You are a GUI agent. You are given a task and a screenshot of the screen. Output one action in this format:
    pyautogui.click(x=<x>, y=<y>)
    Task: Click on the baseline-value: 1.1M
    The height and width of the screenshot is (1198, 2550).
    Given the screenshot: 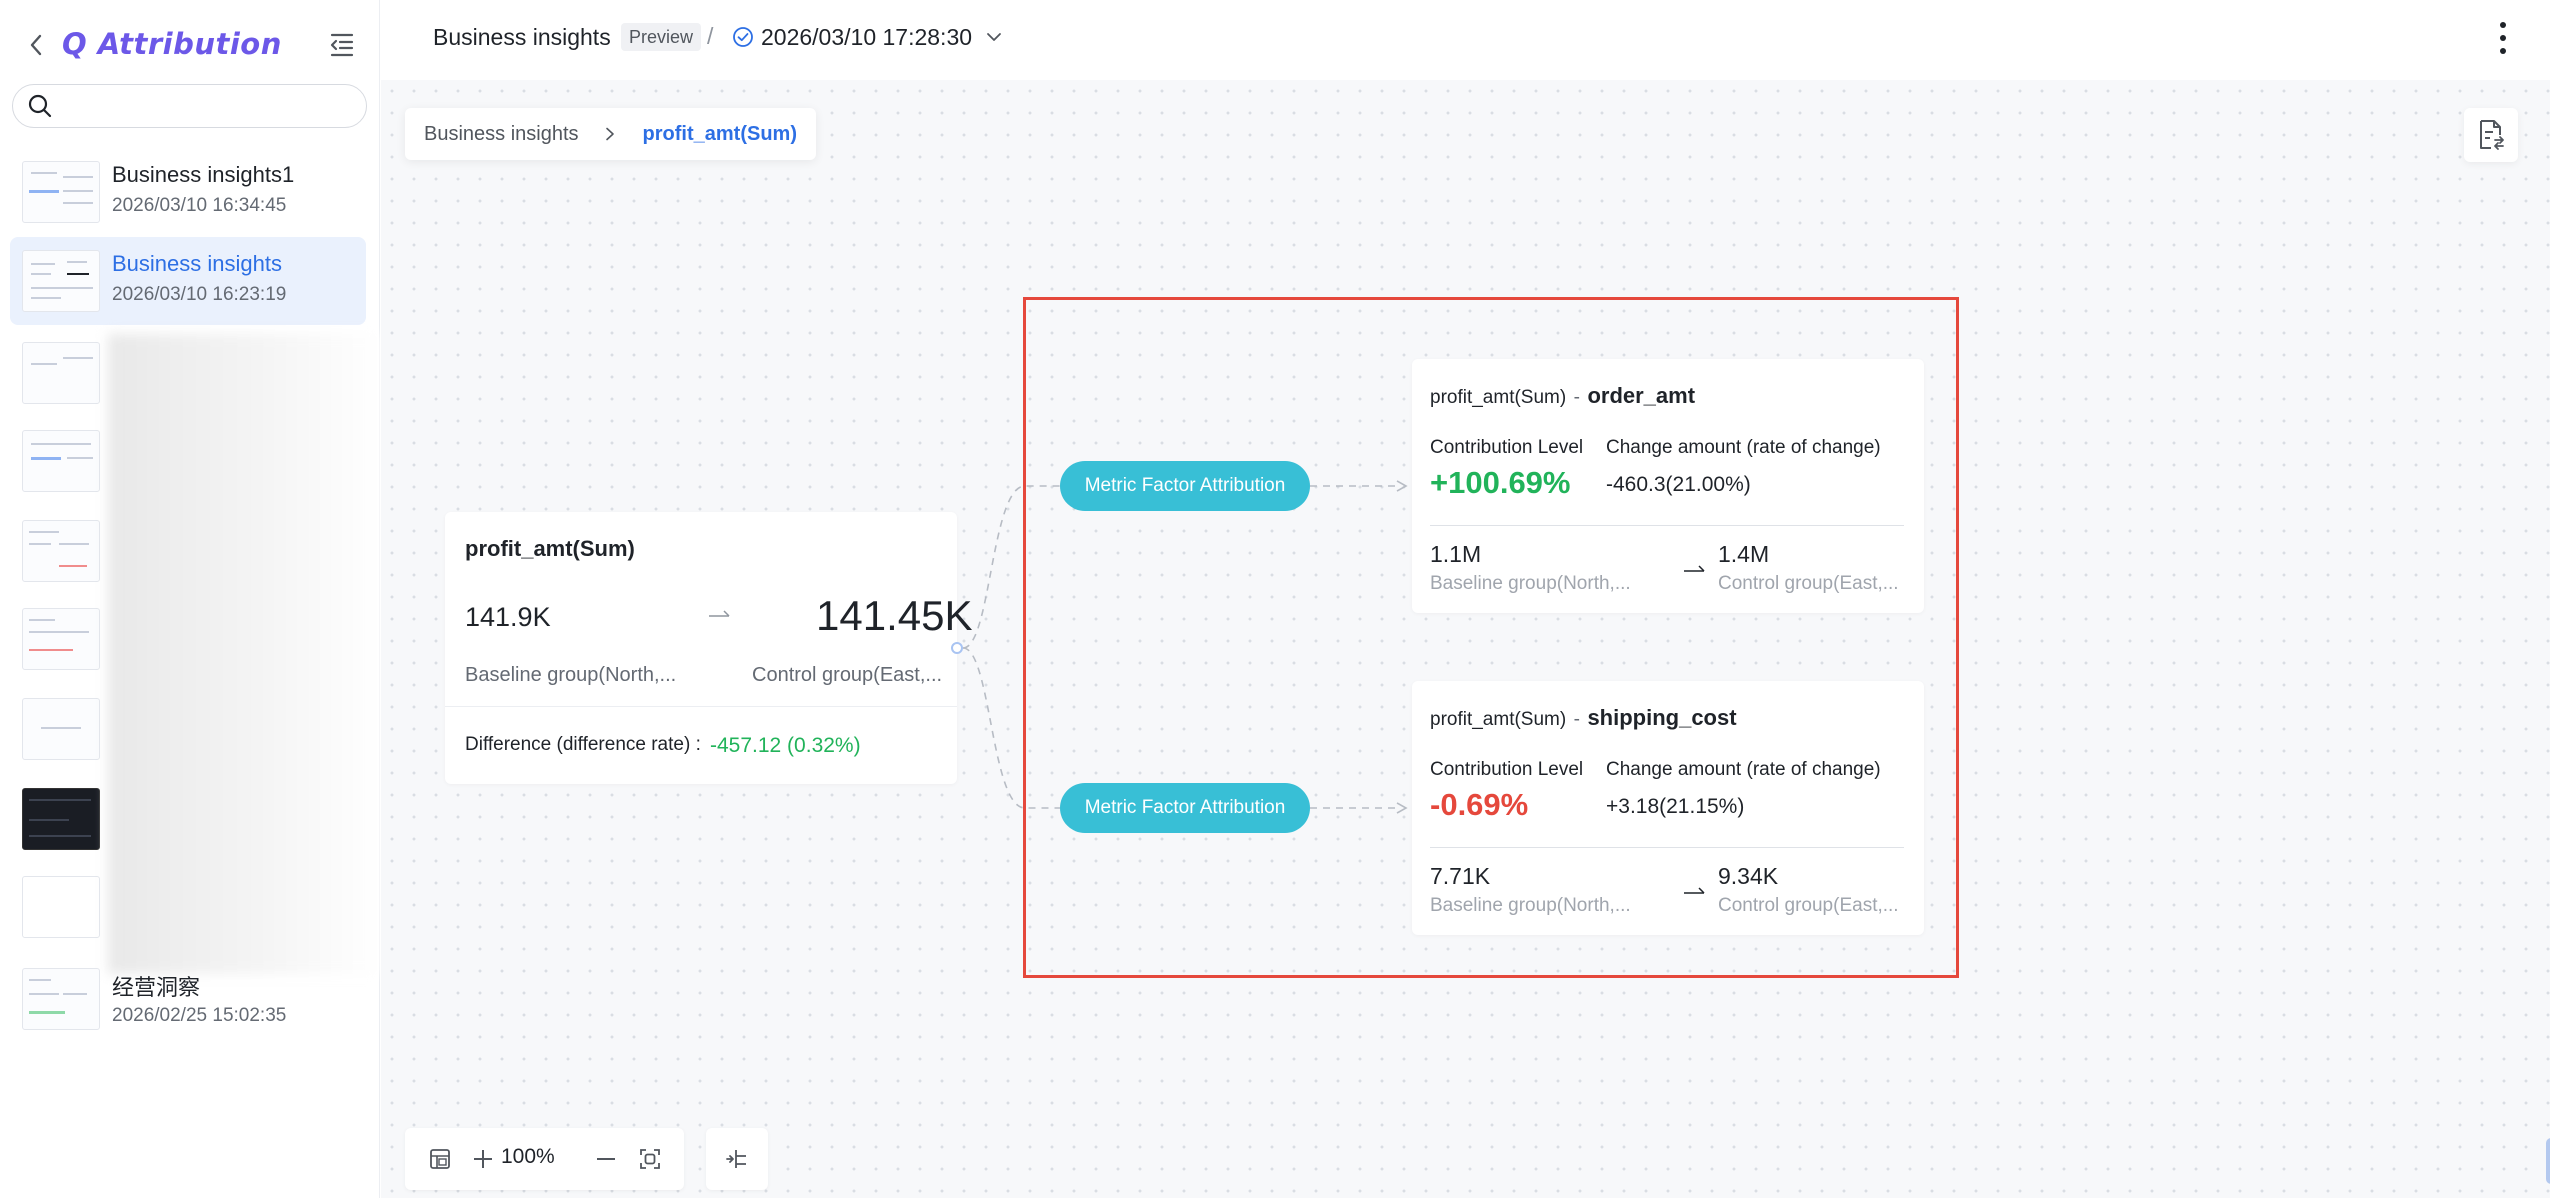 What is the action you would take?
    pyautogui.click(x=1456, y=554)
    